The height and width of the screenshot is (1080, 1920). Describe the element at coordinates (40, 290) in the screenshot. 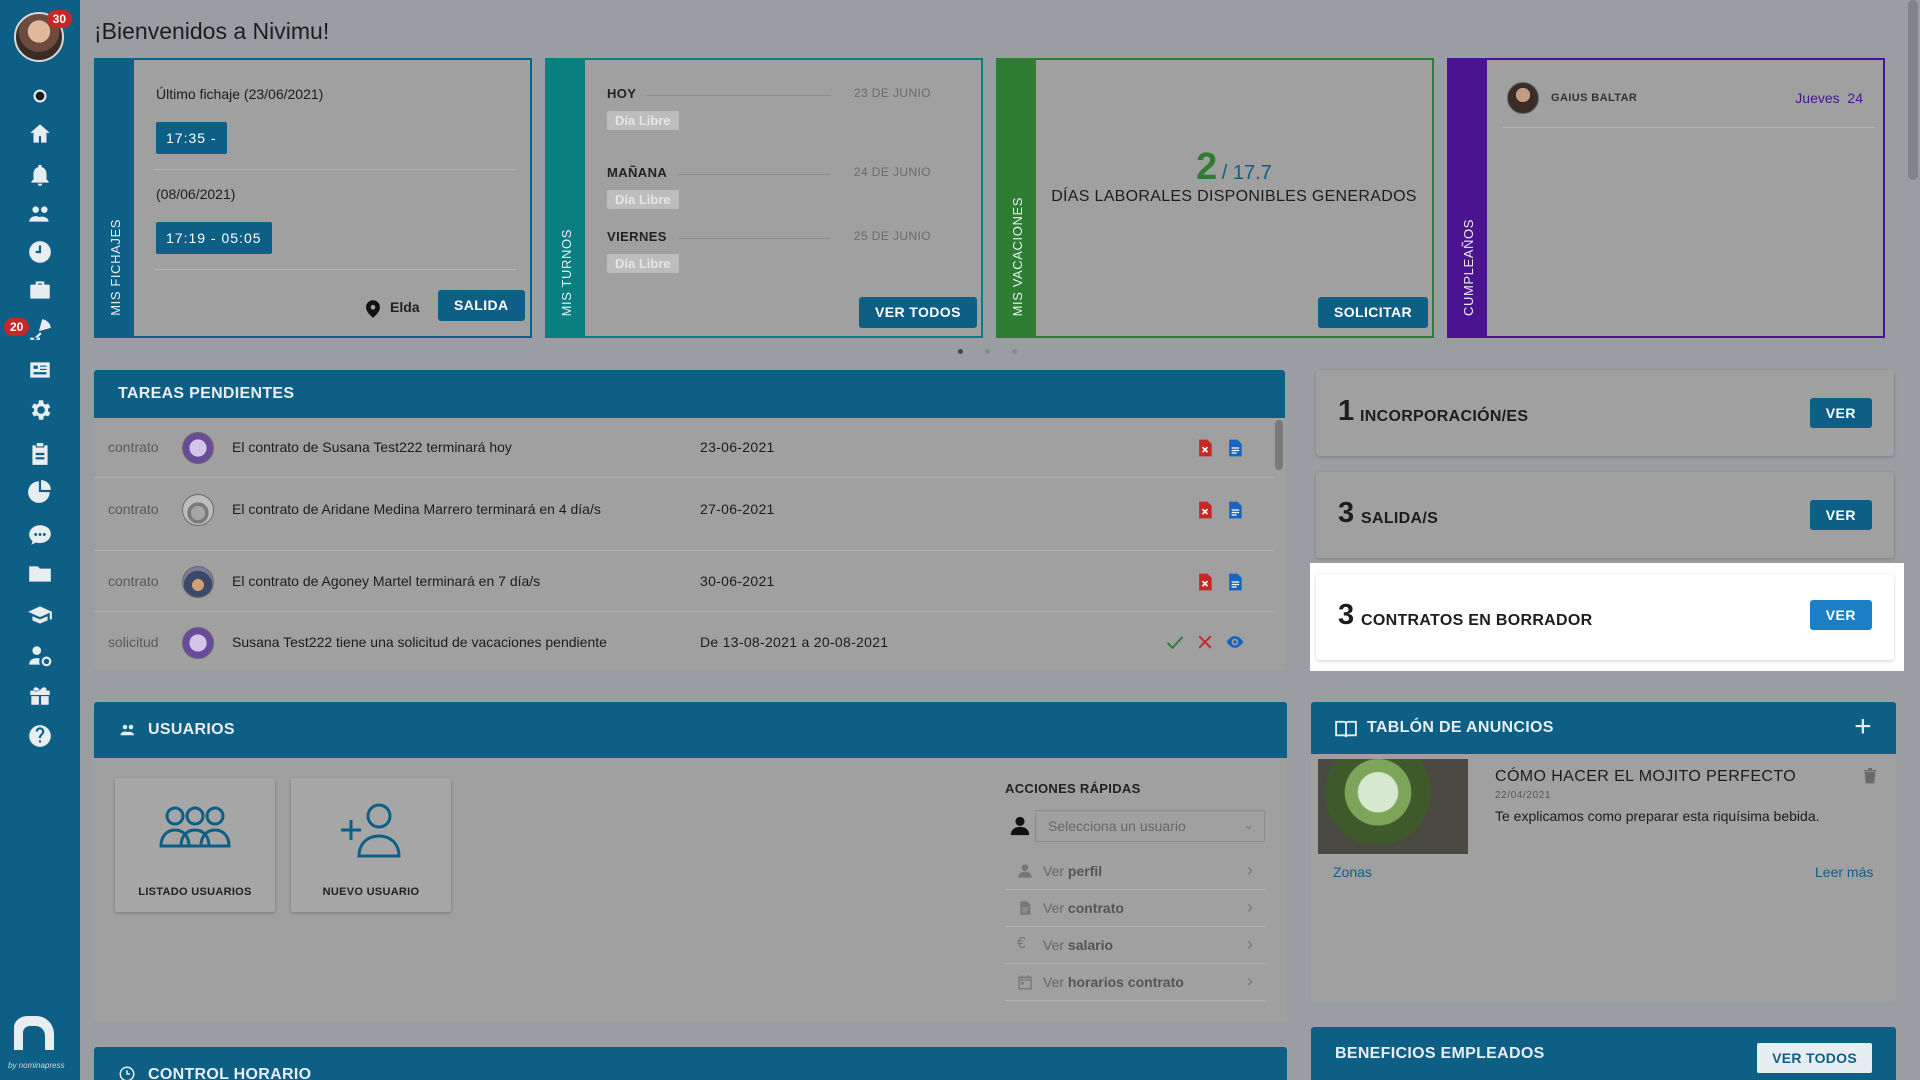

I see `briefcase-icon` at that location.